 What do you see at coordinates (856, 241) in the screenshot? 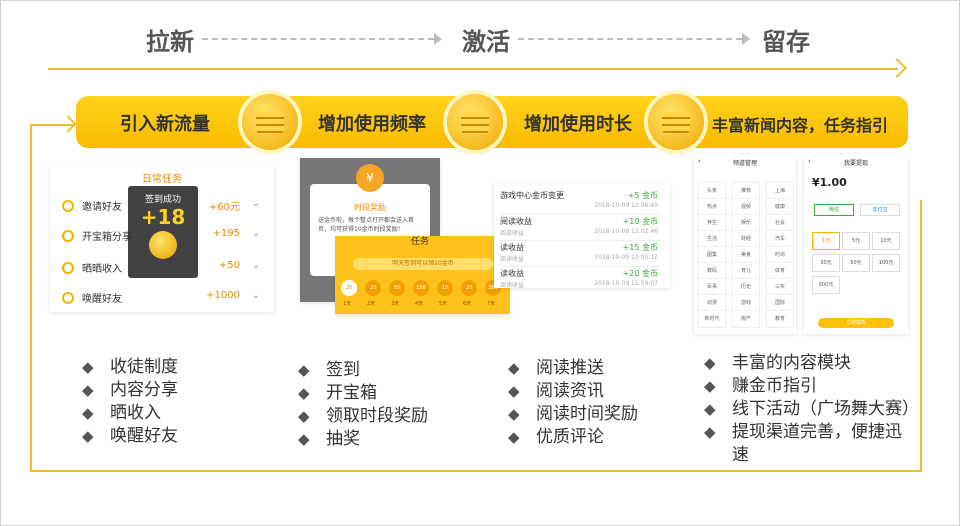
I see `amount-option: 5元` at bounding box center [856, 241].